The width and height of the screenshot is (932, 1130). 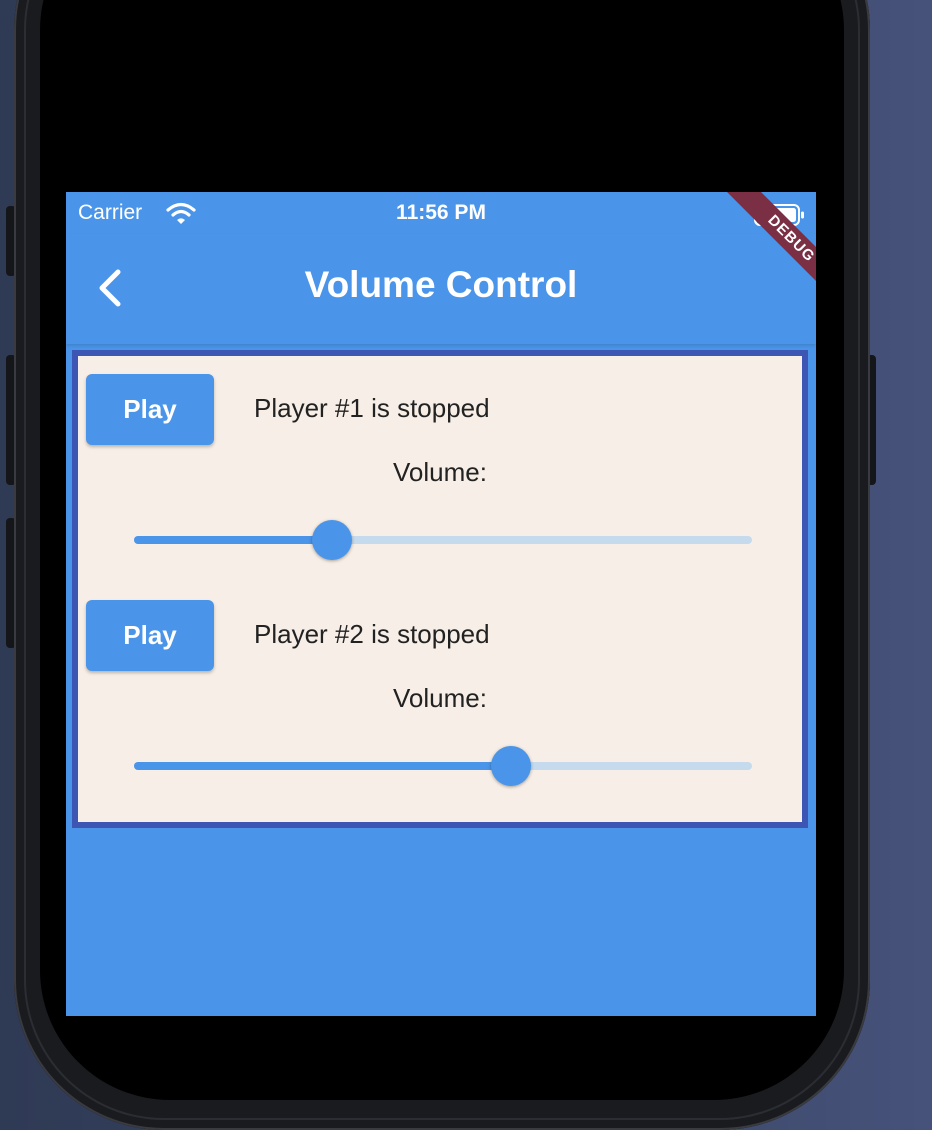 I want to click on volume-label-1: Volume:, so click(x=440, y=472).